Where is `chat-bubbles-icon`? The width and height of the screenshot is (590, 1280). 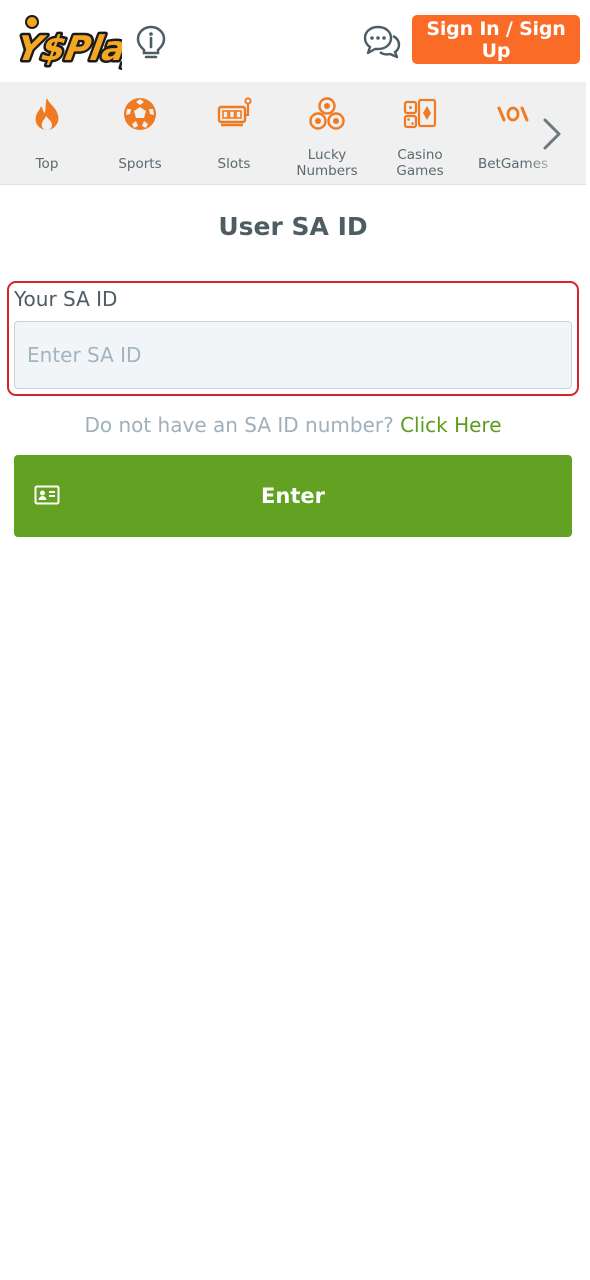 chat-bubbles-icon is located at coordinates (382, 42).